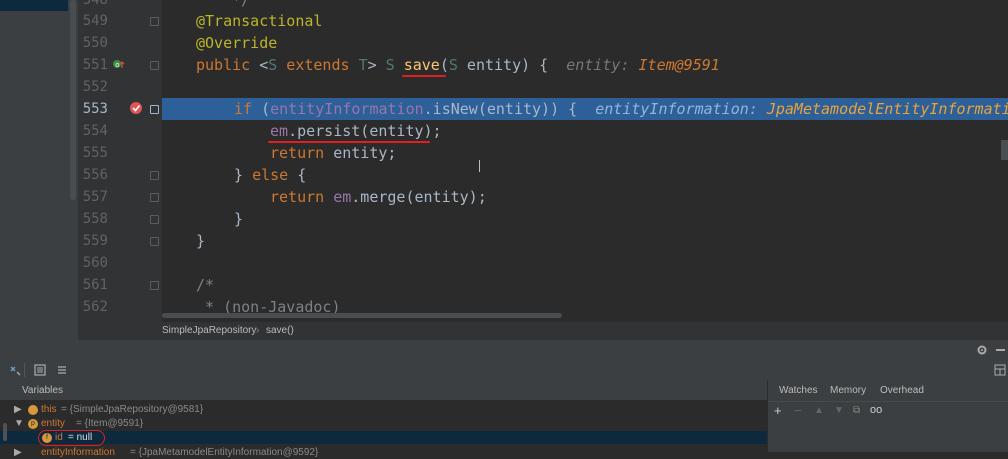 The width and height of the screenshot is (1008, 459). I want to click on code-line-557: return em.merge(entity);, so click(378, 197).